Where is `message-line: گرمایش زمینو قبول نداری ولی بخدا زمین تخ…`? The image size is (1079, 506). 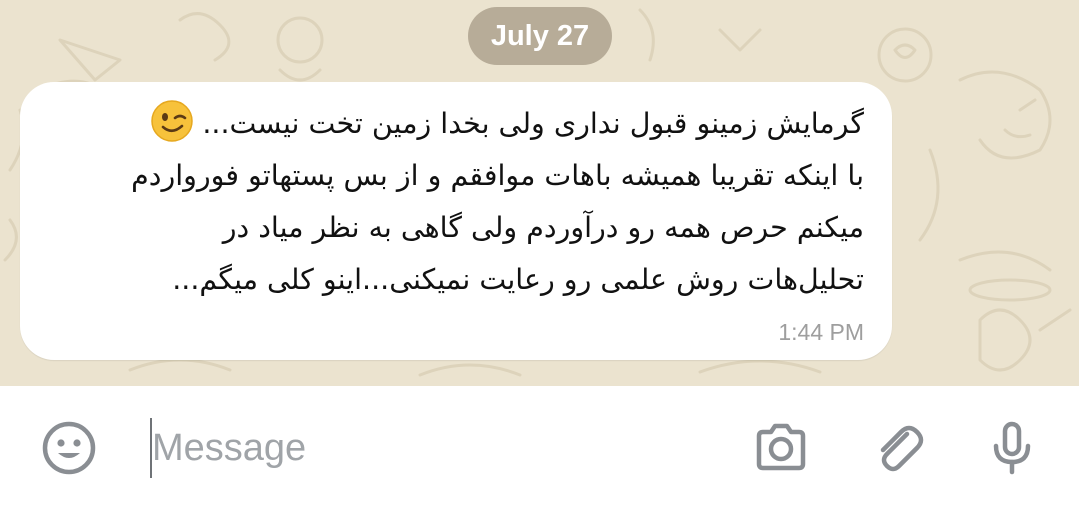 message-line: گرمایش زمینو قبول نداری ولی بخدا زمین تخ… is located at coordinates (459, 124).